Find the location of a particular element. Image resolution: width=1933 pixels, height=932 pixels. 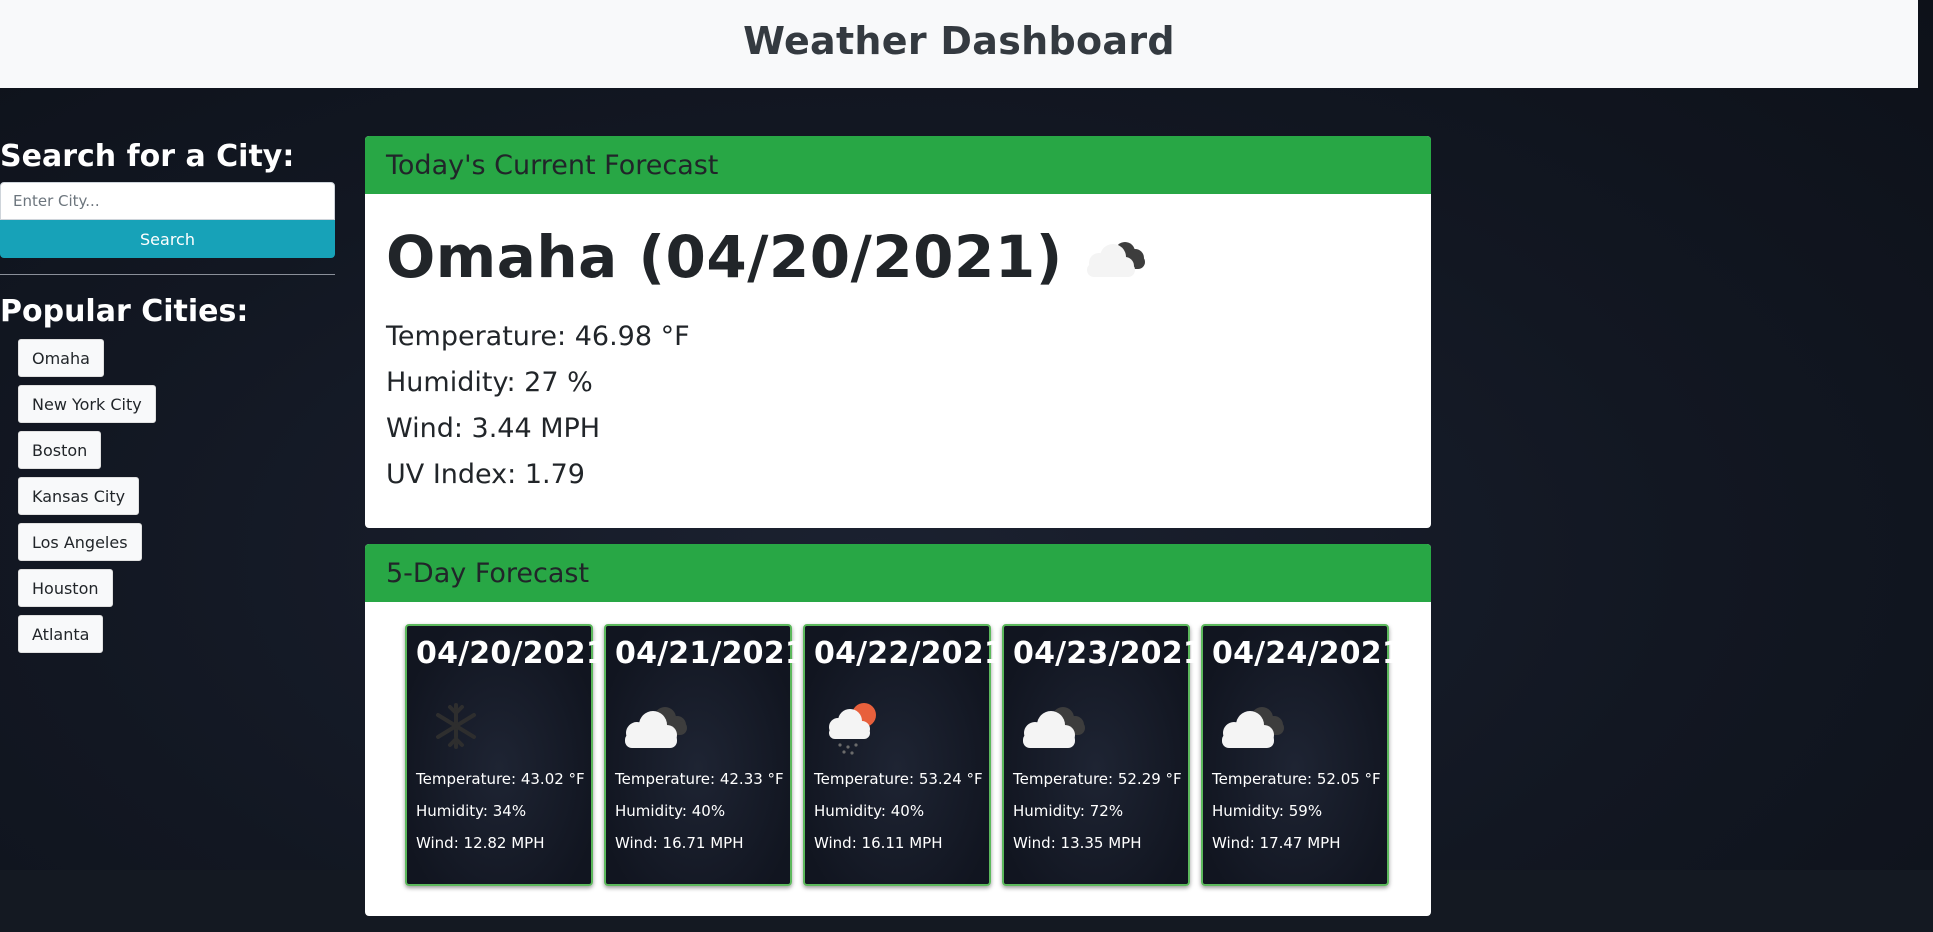

sun-rain-icon is located at coordinates (901, 726).